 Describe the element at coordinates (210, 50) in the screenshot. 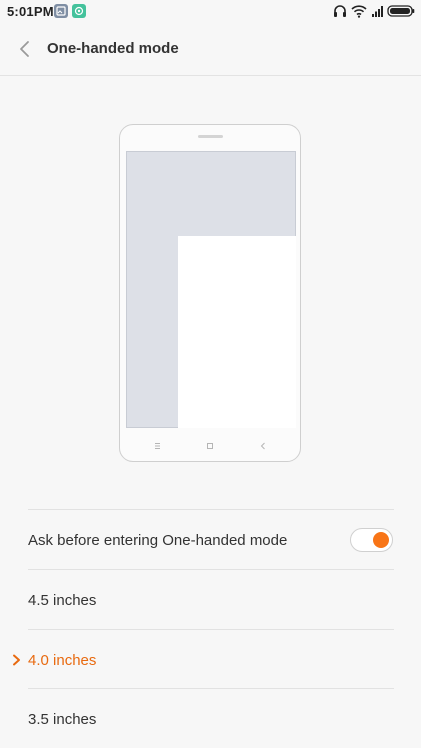

I see `app-header: One-handed mode` at that location.